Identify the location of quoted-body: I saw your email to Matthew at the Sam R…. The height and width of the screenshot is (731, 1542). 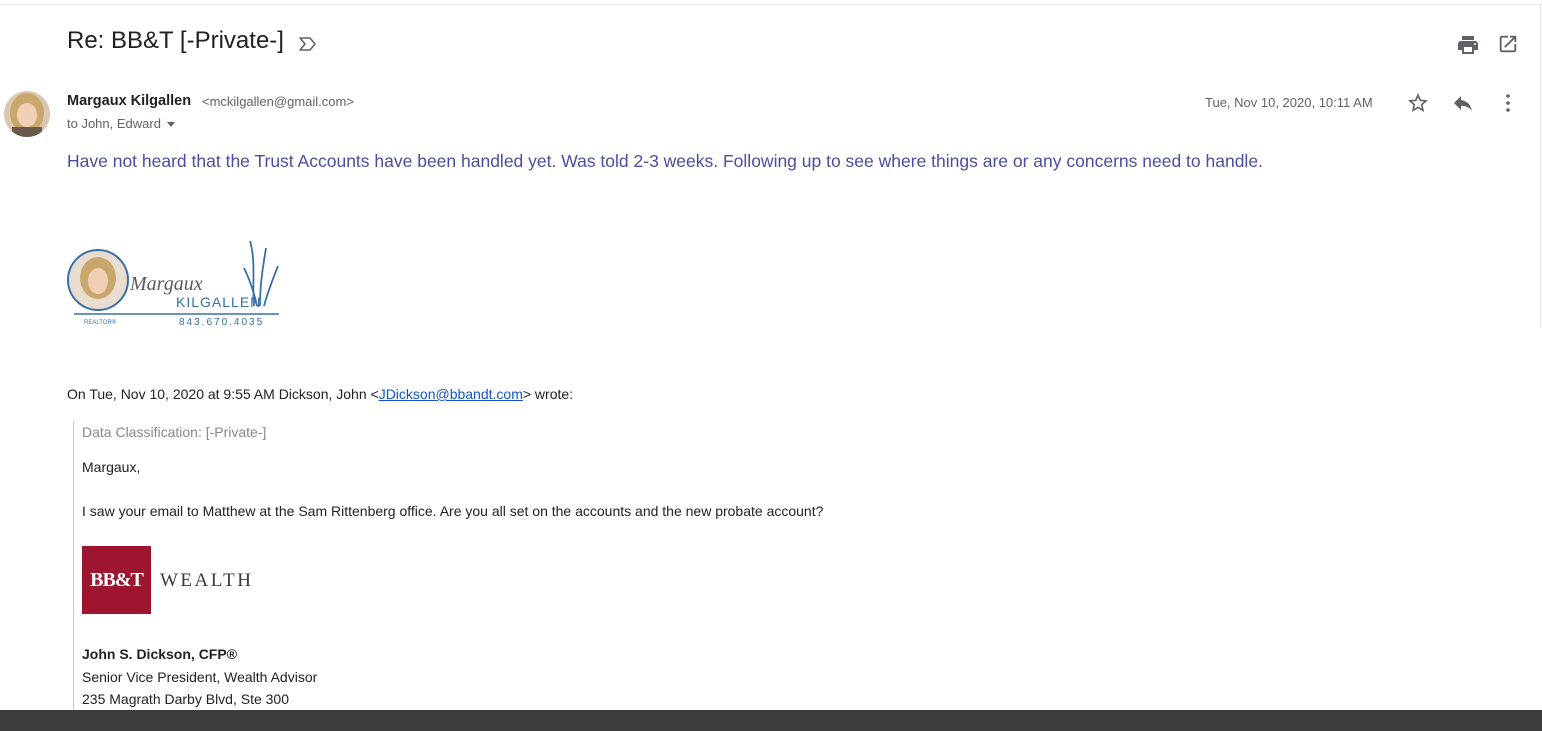
(453, 511).